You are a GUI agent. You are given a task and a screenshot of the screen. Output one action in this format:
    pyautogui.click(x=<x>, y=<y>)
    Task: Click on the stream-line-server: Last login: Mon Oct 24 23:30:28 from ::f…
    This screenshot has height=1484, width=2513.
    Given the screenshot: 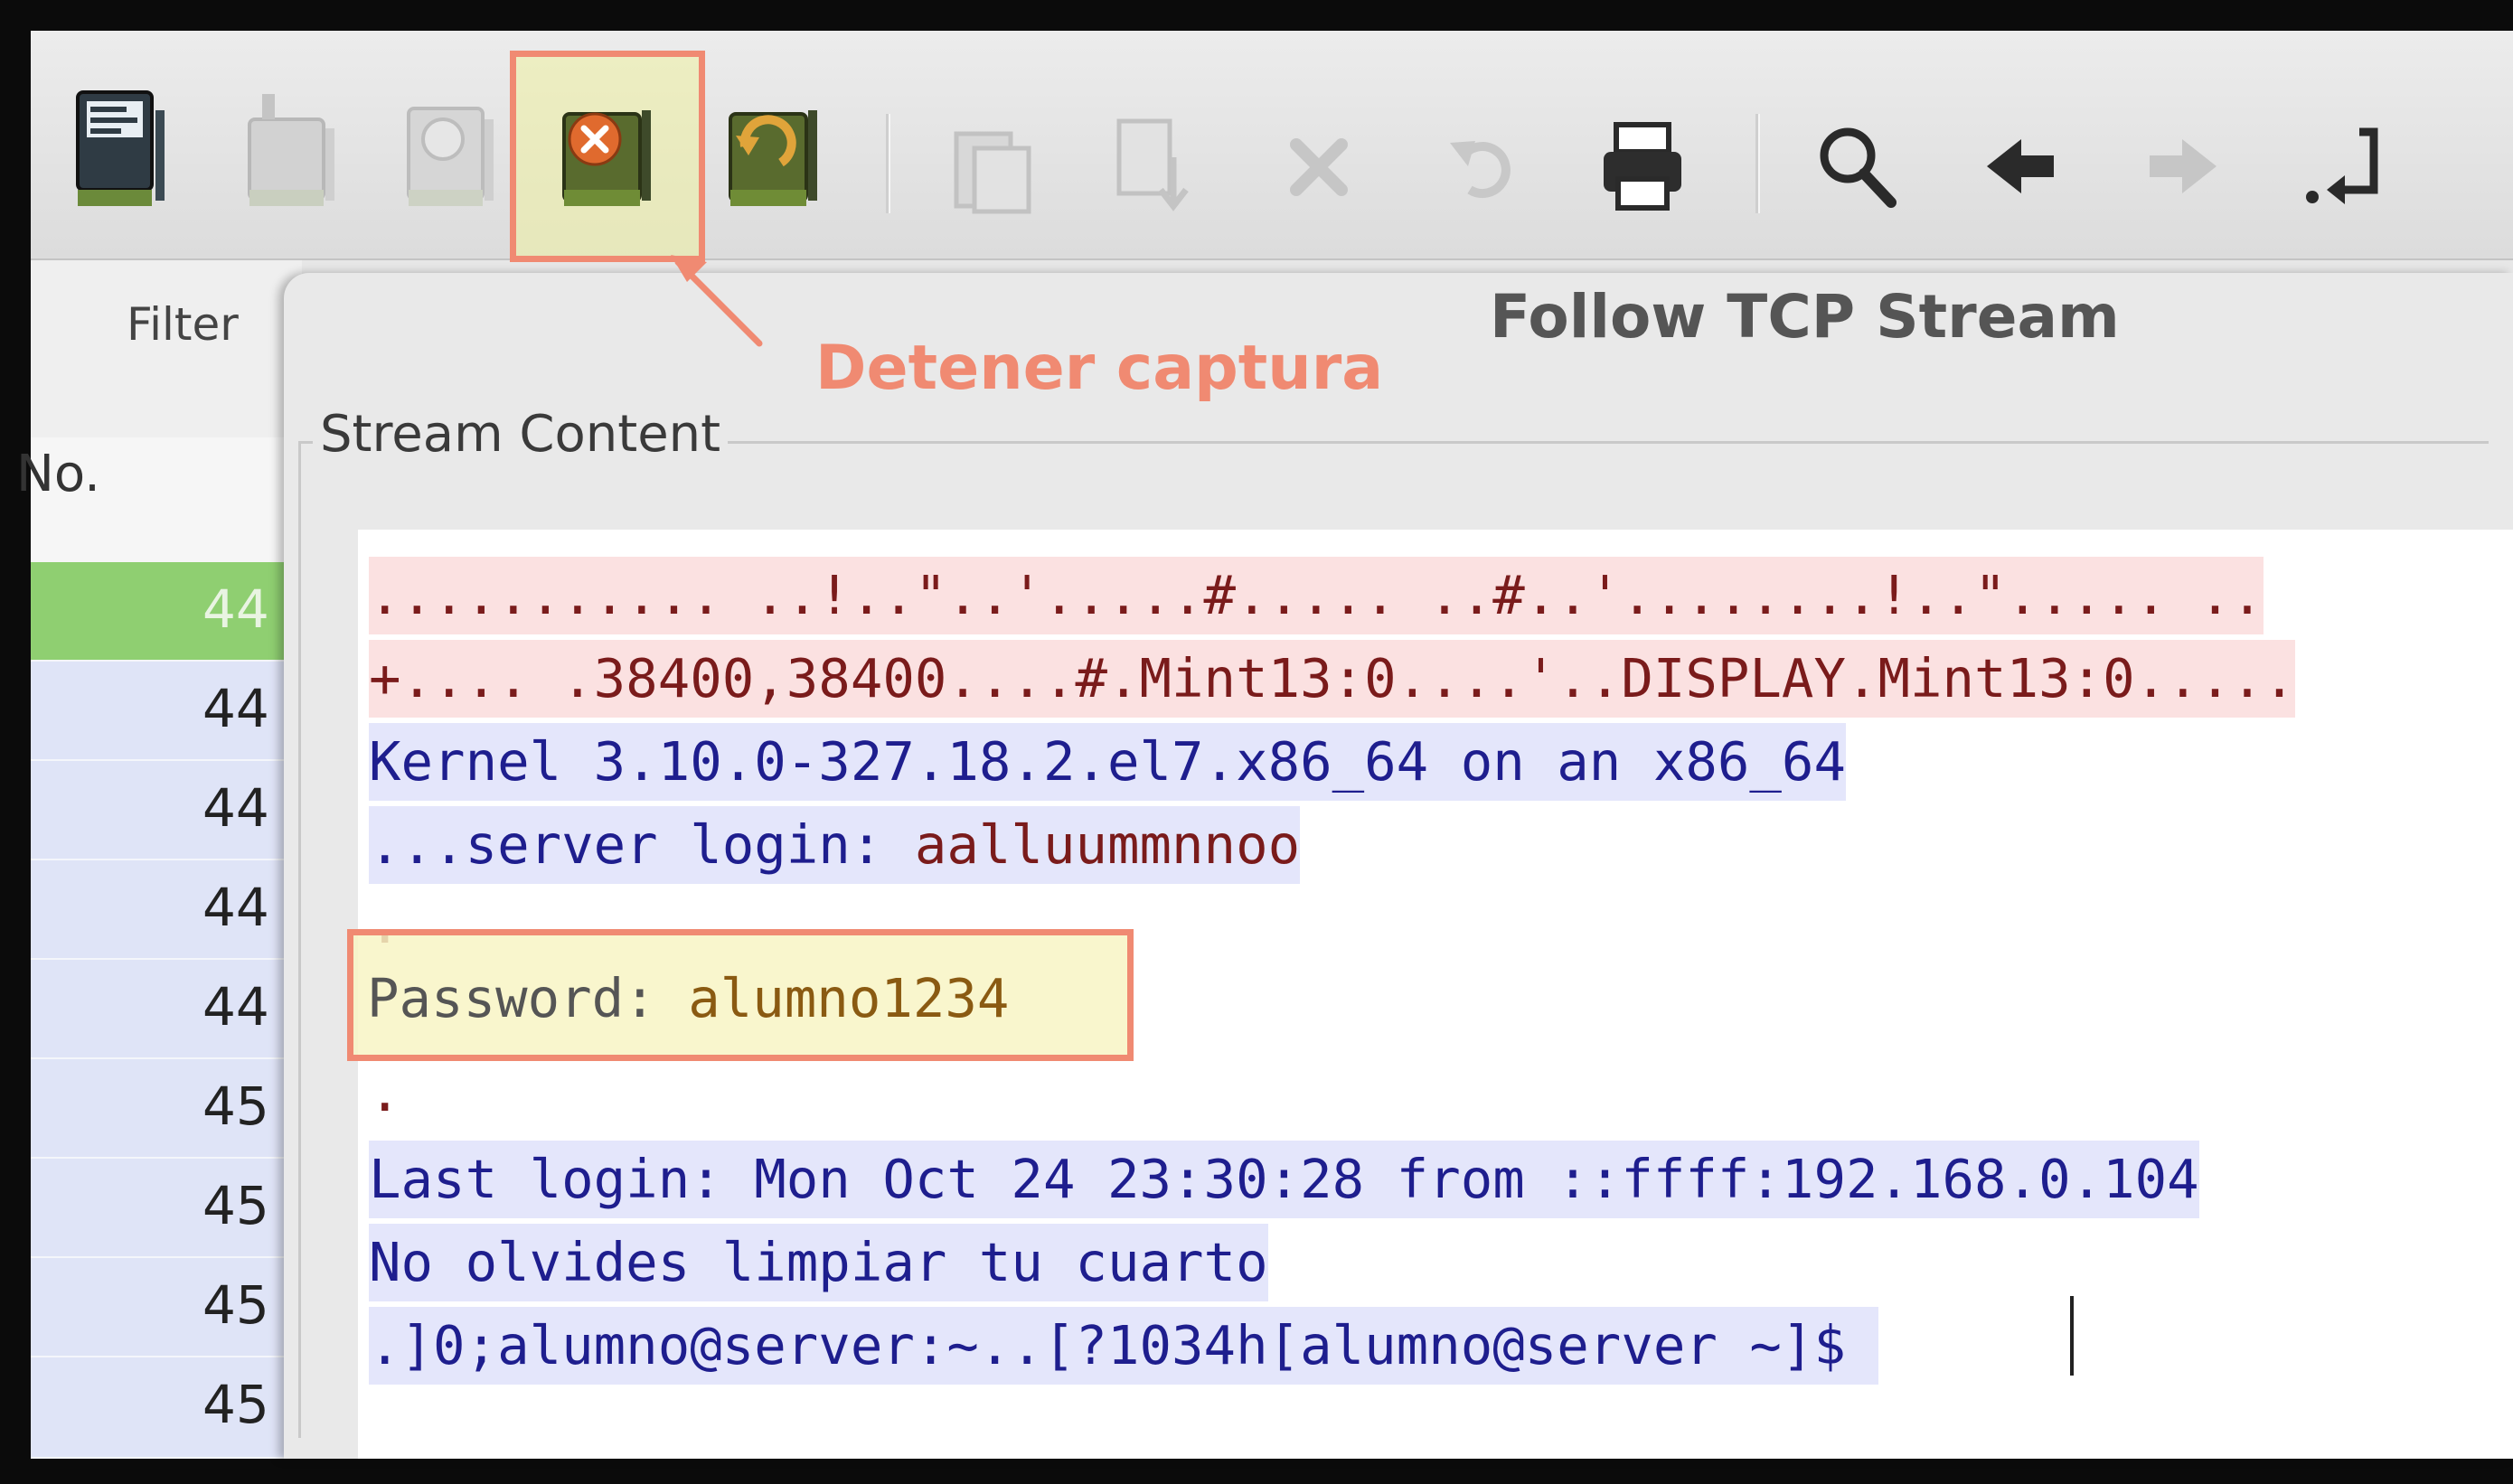 What is the action you would take?
    pyautogui.click(x=1284, y=1180)
    